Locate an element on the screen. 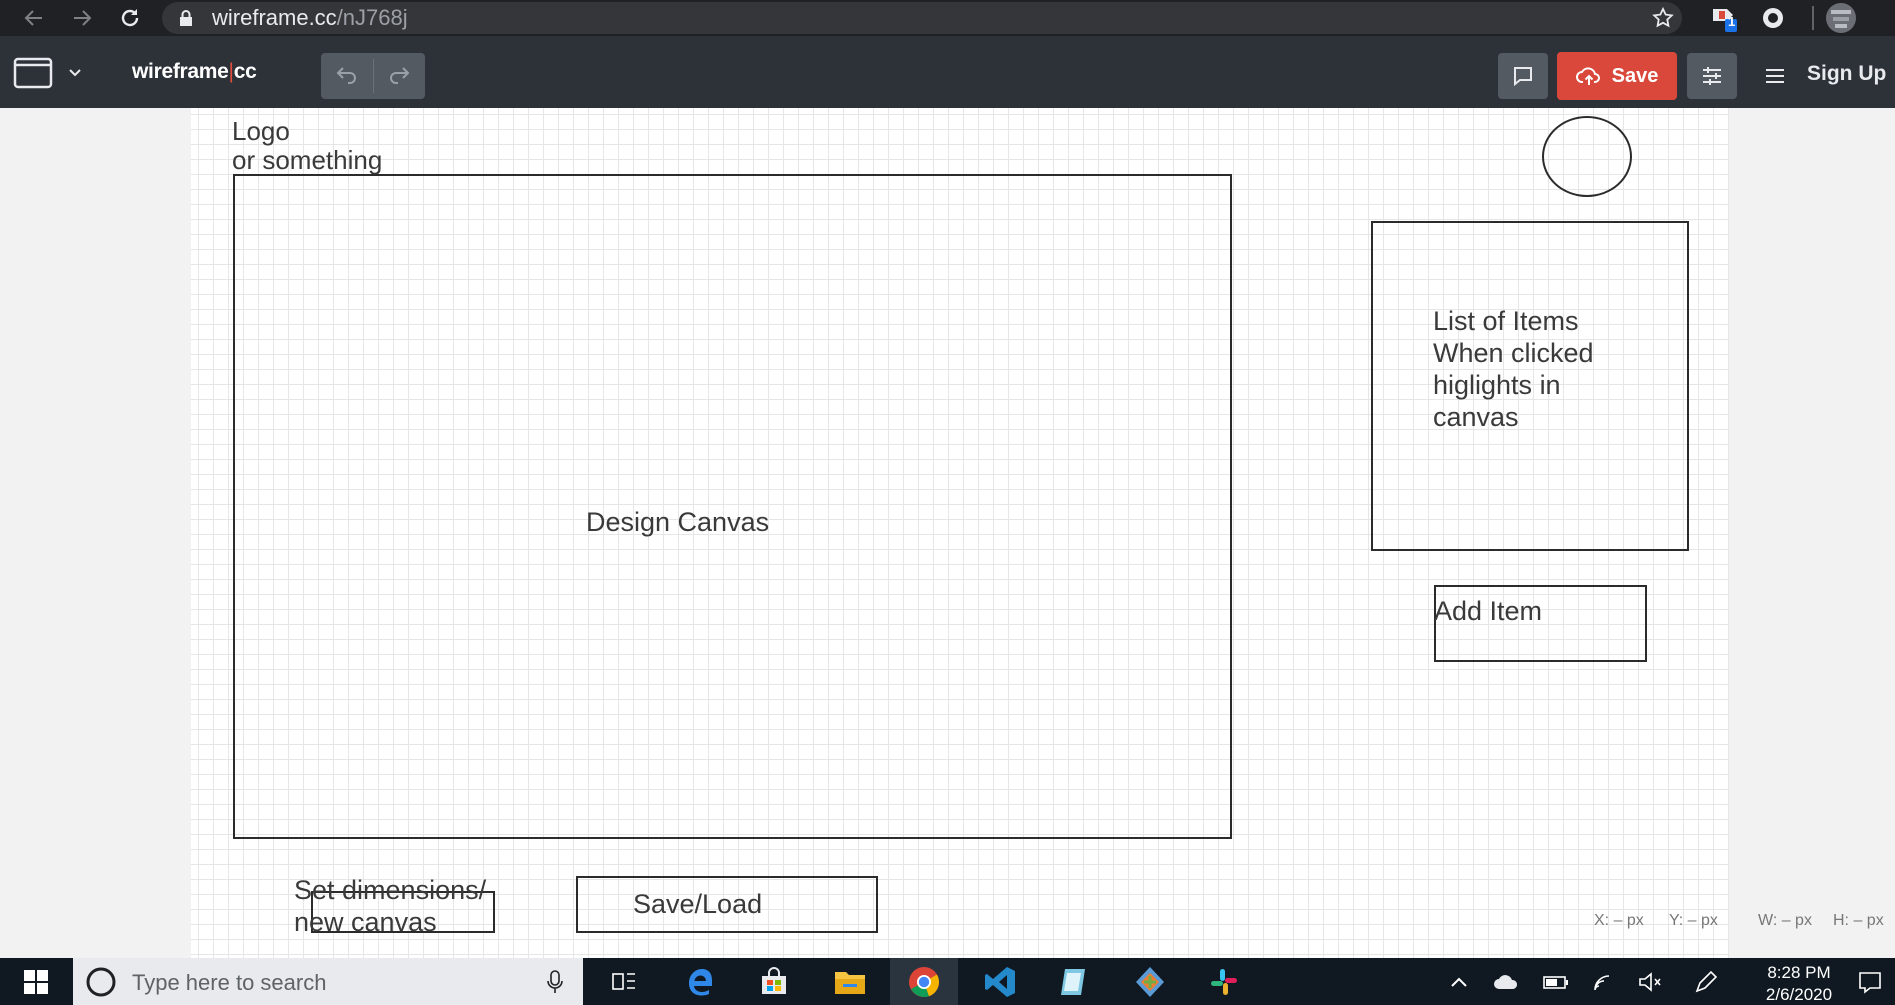 The height and width of the screenshot is (1005, 1895). cloud-upload-icon is located at coordinates (1587, 76).